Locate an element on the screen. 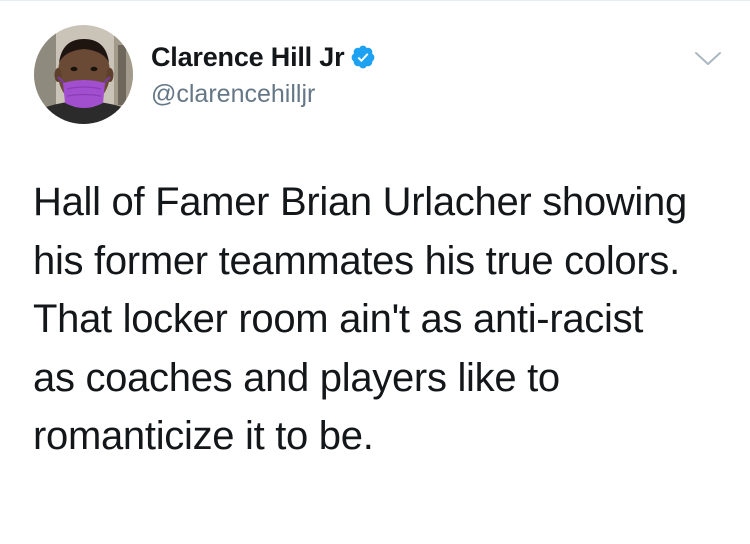 The image size is (750, 544). top-divider is located at coordinates (375, 0).